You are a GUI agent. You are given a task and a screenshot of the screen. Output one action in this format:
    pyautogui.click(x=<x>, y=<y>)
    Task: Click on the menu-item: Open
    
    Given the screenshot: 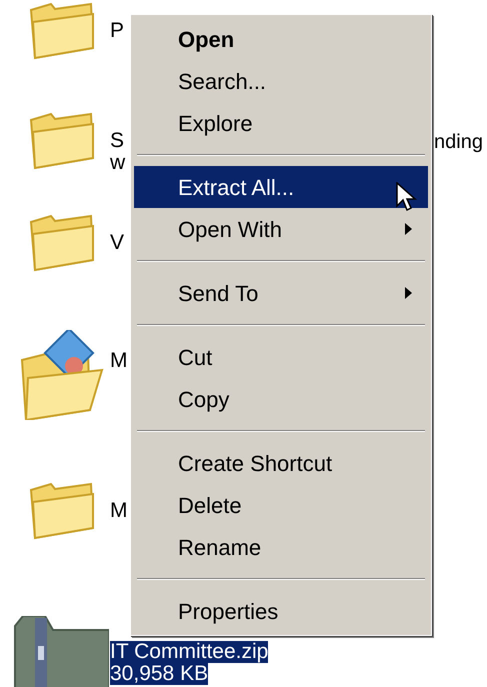 What is the action you would take?
    pyautogui.click(x=281, y=39)
    